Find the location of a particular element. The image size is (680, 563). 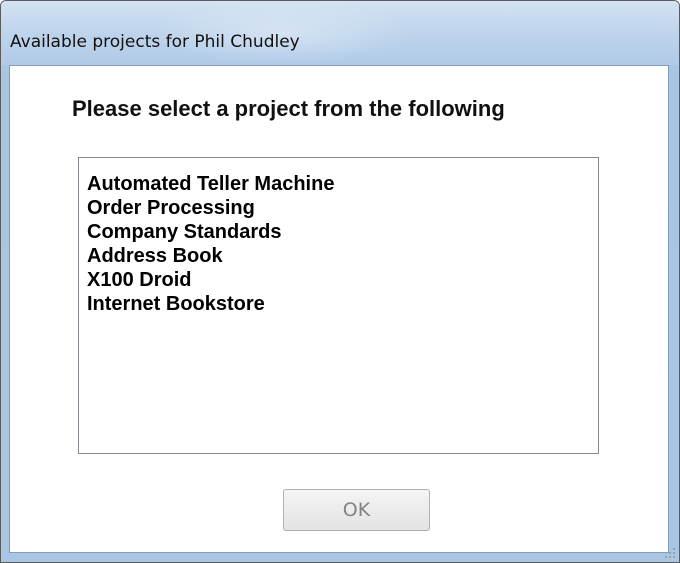

title-bar: Available projects for Phil Chudley is located at coordinates (340, 33).